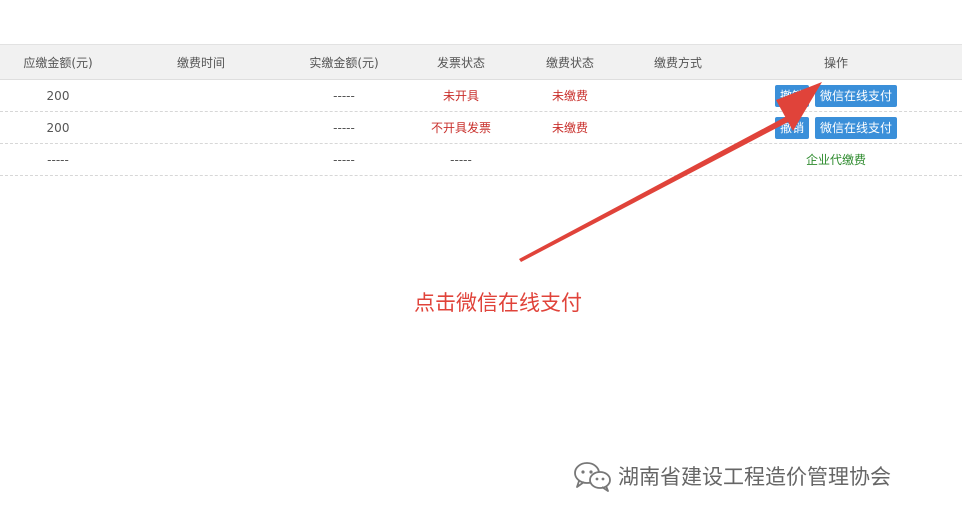 Image resolution: width=962 pixels, height=518 pixels. What do you see at coordinates (481, 96) in the screenshot?
I see `table-row: 200 ----- 未开具 未缴费 撤销 微信在线支付` at bounding box center [481, 96].